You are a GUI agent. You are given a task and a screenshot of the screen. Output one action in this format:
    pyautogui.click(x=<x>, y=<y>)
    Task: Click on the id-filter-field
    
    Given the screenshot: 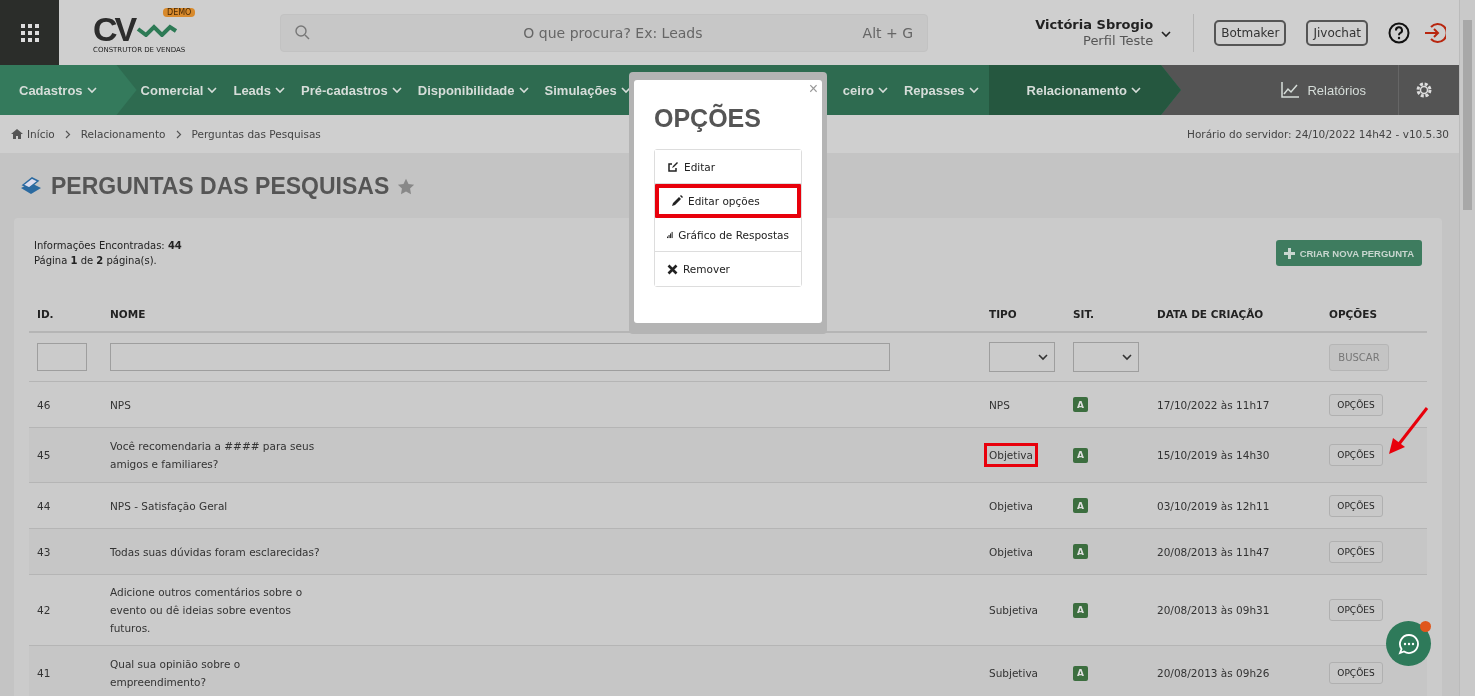 What is the action you would take?
    pyautogui.click(x=62, y=357)
    